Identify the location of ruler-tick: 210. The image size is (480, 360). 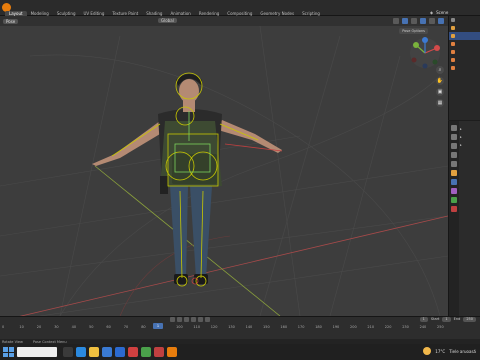
(371, 327).